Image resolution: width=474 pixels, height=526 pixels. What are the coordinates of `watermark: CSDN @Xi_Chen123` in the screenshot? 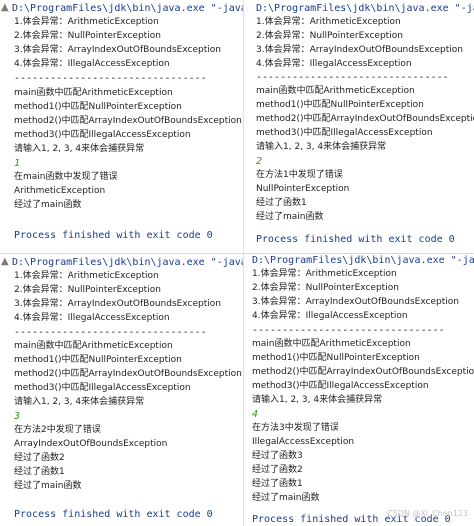 It's located at (427, 513).